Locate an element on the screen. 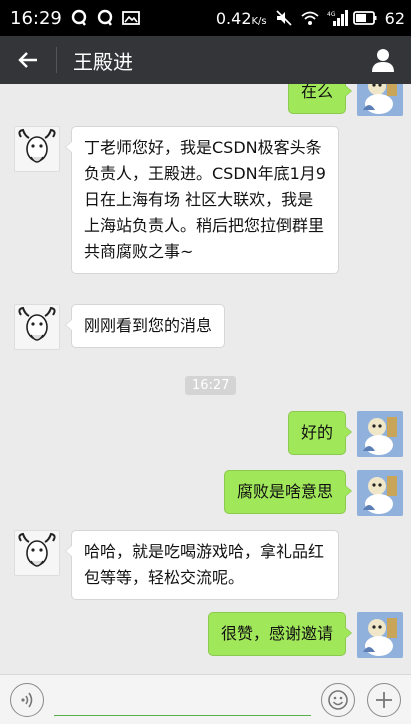  title-bar: 王殿进 is located at coordinates (205, 60).